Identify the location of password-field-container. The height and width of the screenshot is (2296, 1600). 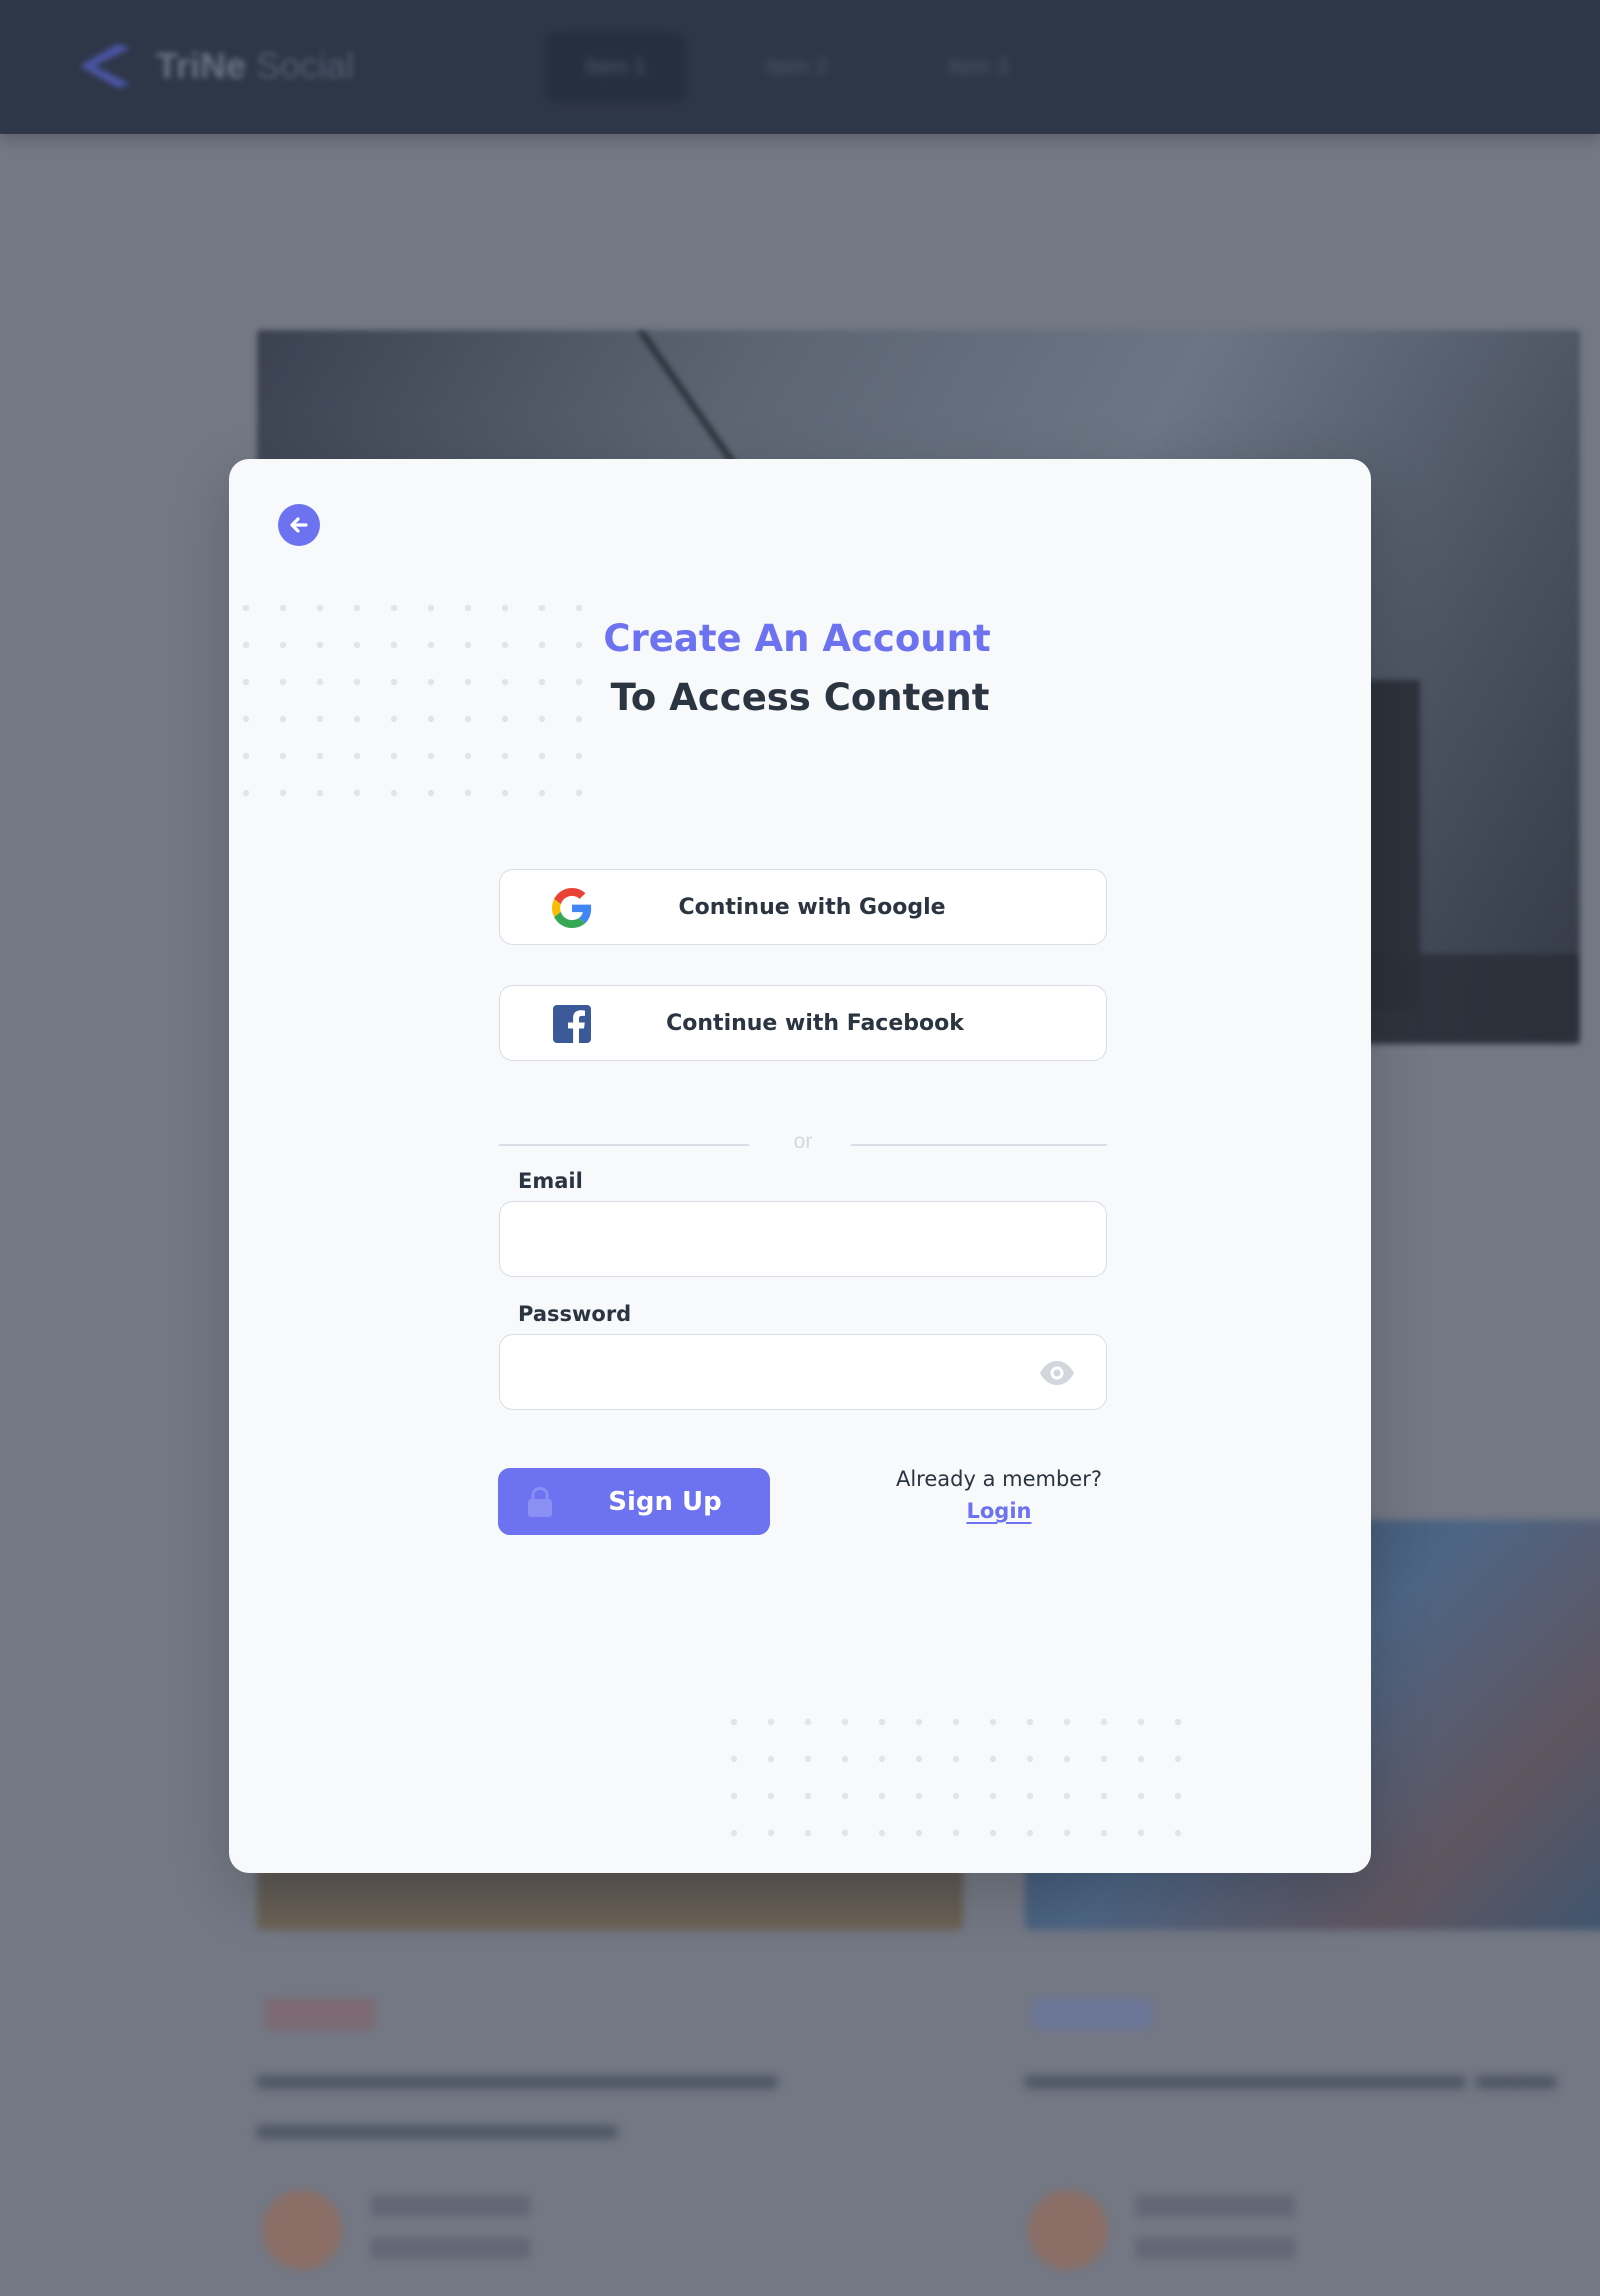
(803, 1372).